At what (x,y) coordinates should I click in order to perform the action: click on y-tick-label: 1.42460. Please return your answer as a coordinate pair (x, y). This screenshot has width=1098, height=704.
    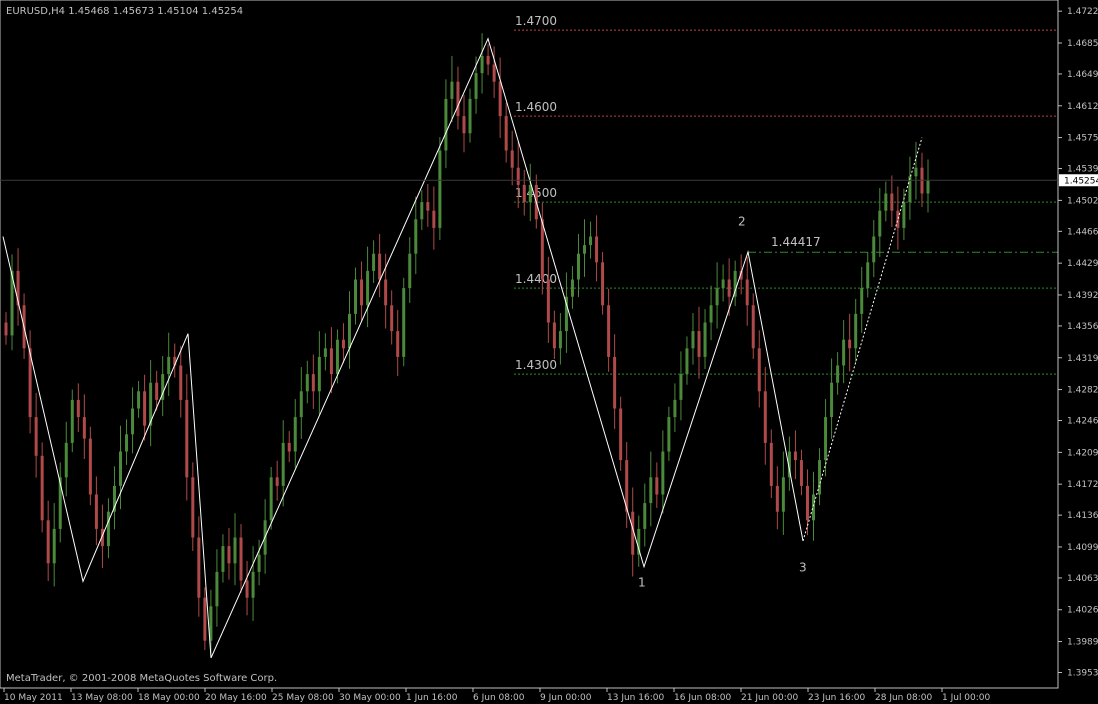
    Looking at the image, I should click on (1082, 422).